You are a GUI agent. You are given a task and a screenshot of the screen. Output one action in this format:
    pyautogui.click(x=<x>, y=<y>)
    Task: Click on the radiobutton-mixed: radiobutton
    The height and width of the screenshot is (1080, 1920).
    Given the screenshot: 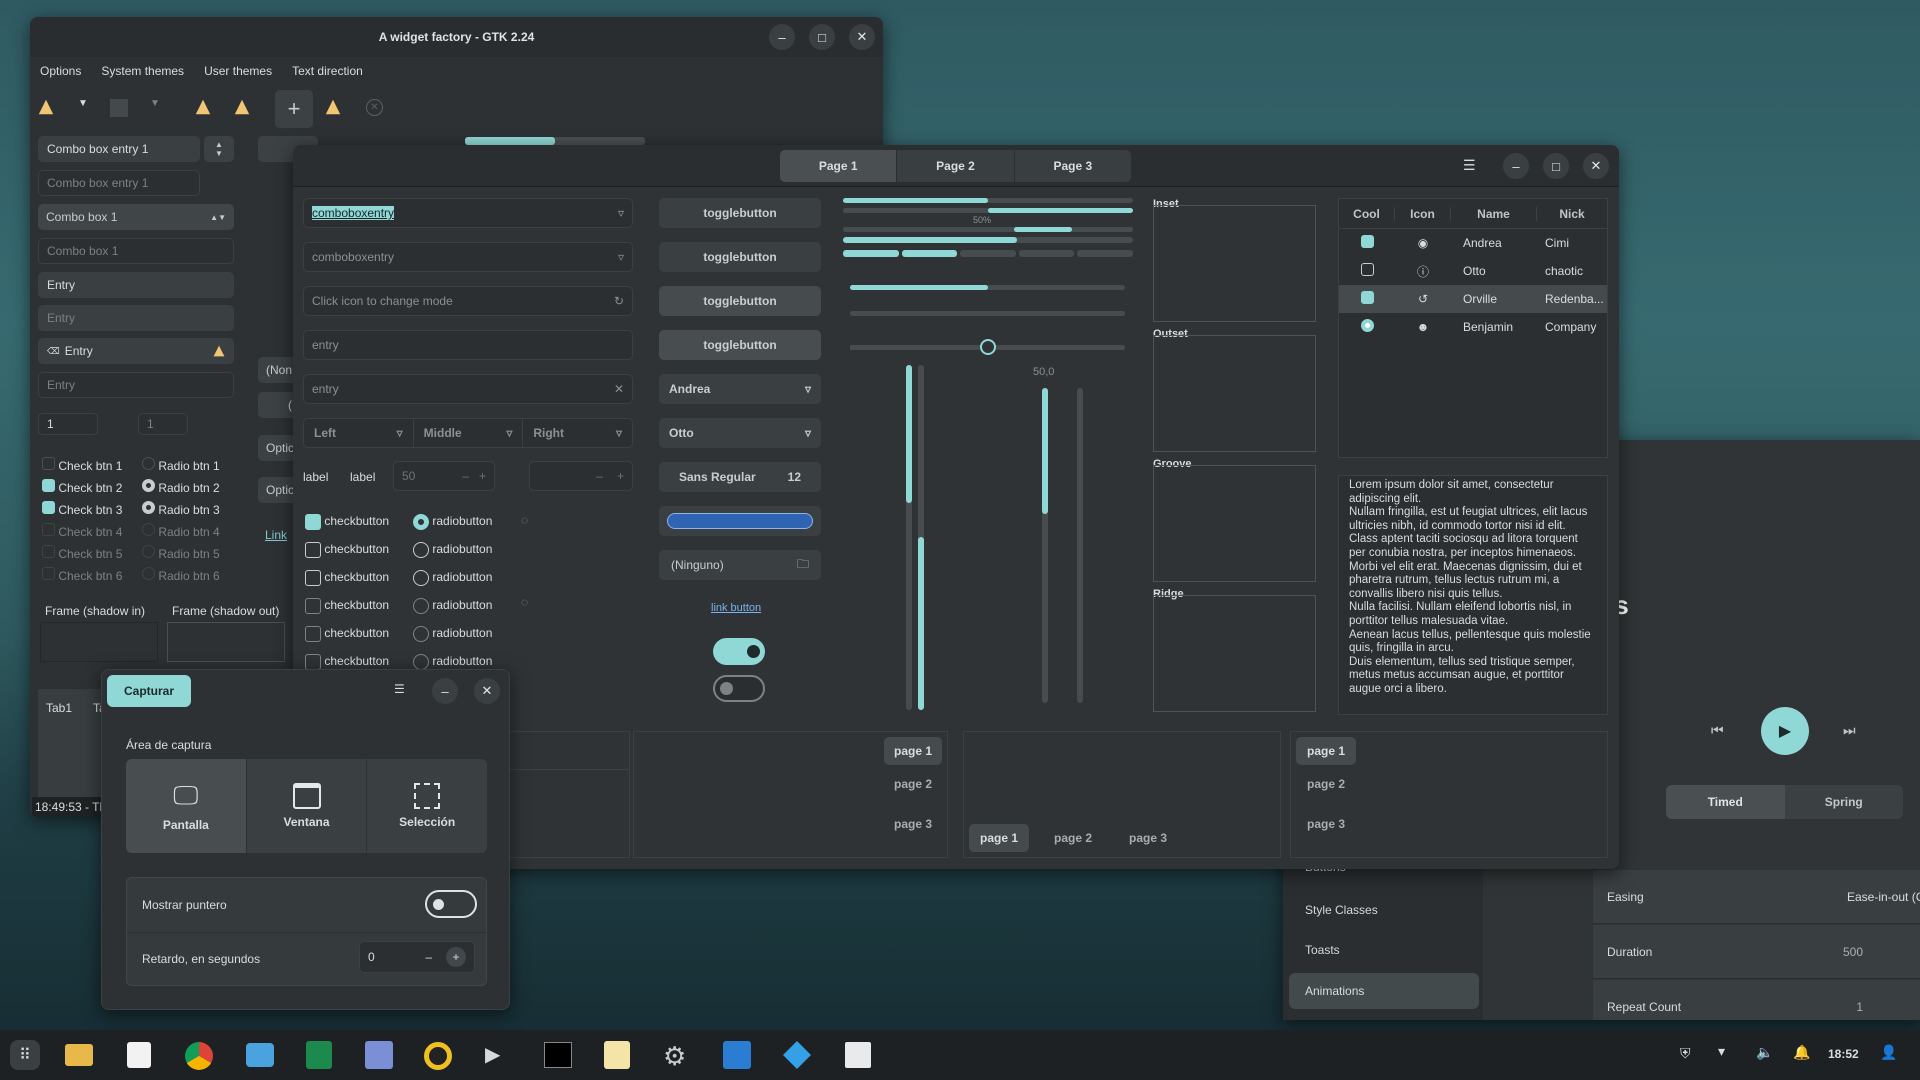 What is the action you would take?
    pyautogui.click(x=452, y=577)
    